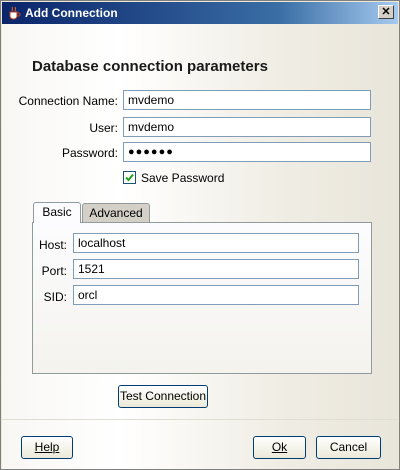  What do you see at coordinates (200, 419) in the screenshot?
I see `footer-divider` at bounding box center [200, 419].